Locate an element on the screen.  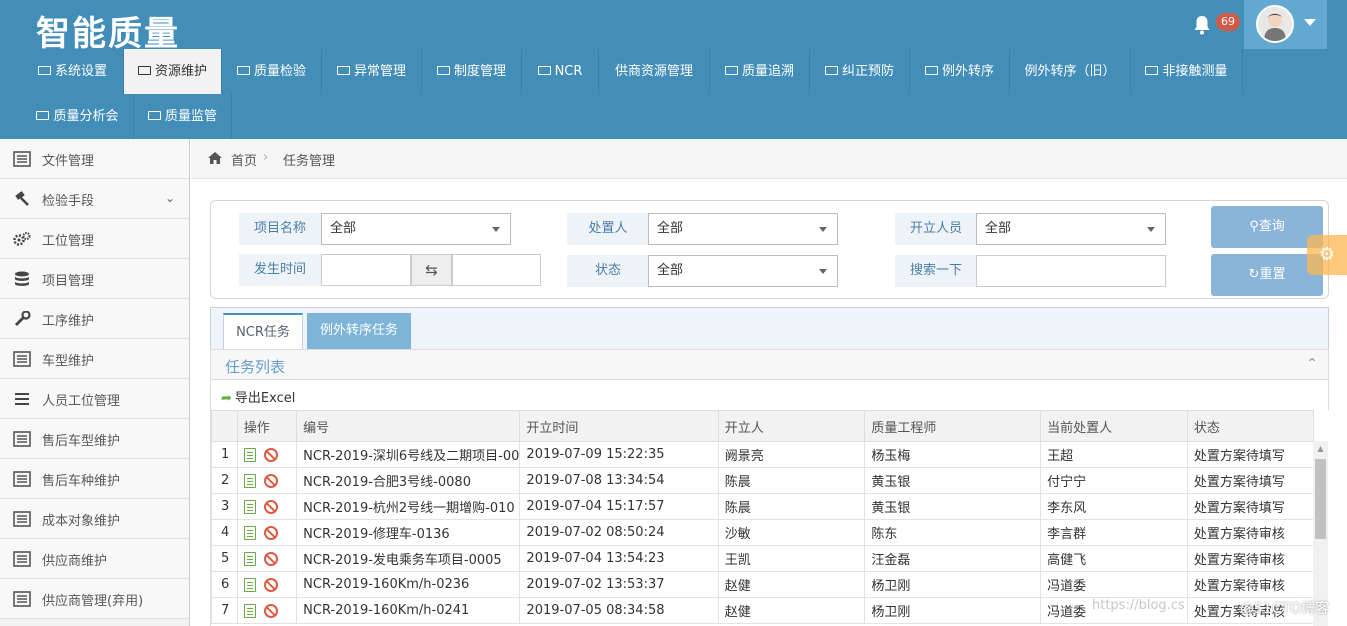
search-input is located at coordinates (1071, 271).